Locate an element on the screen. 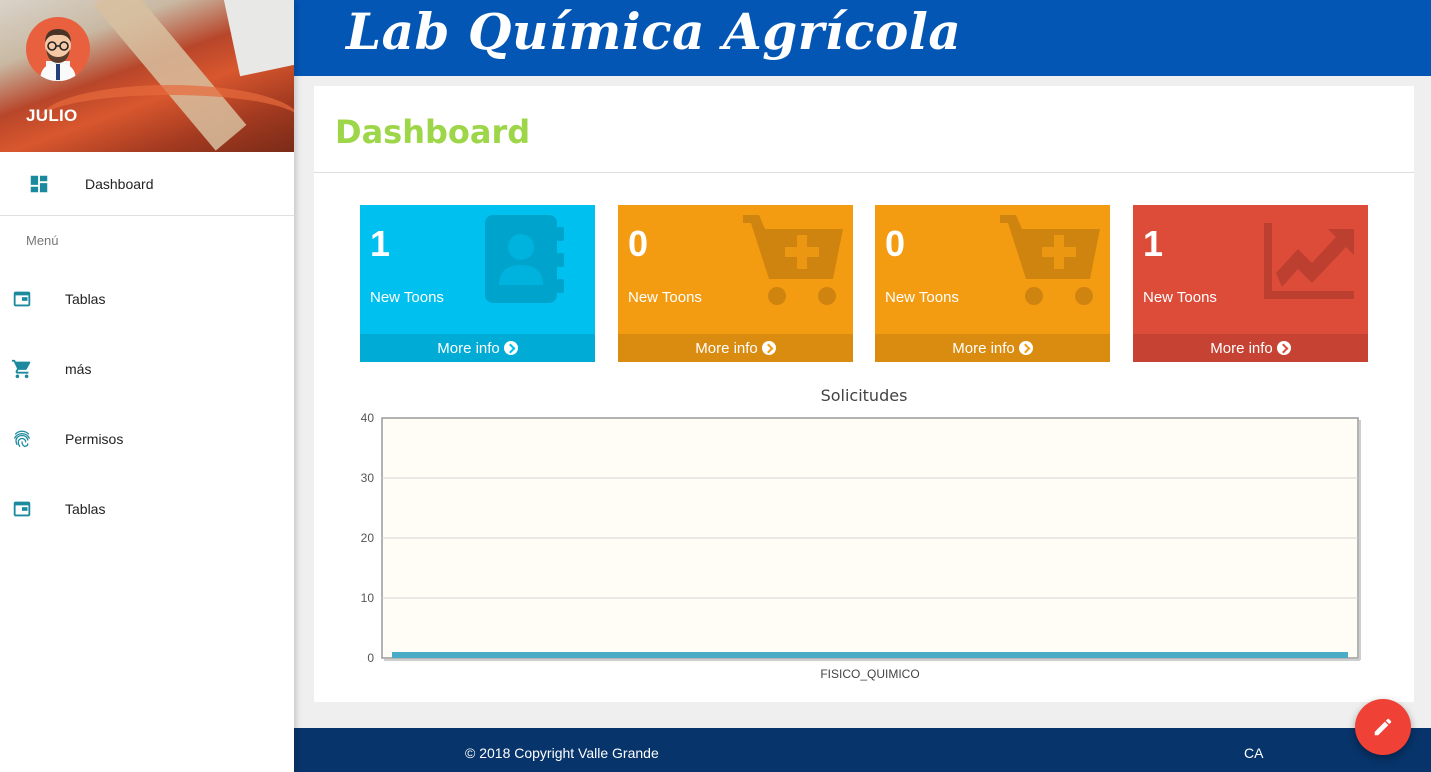  page-title: Dashboard is located at coordinates (433, 132).